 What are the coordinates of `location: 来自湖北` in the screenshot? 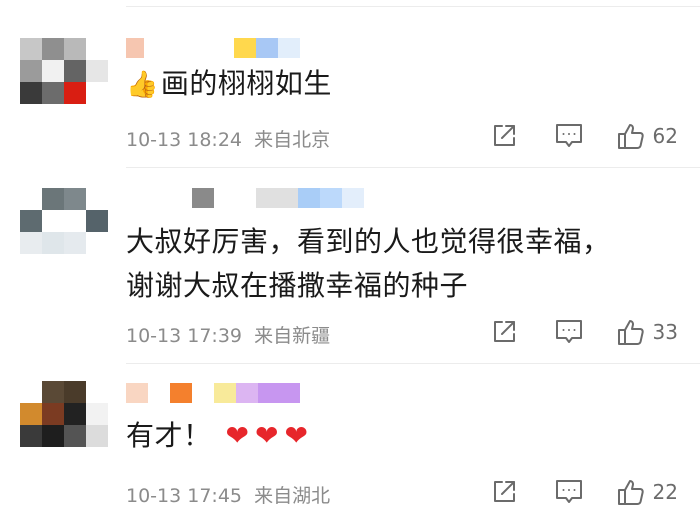 It's located at (292, 496).